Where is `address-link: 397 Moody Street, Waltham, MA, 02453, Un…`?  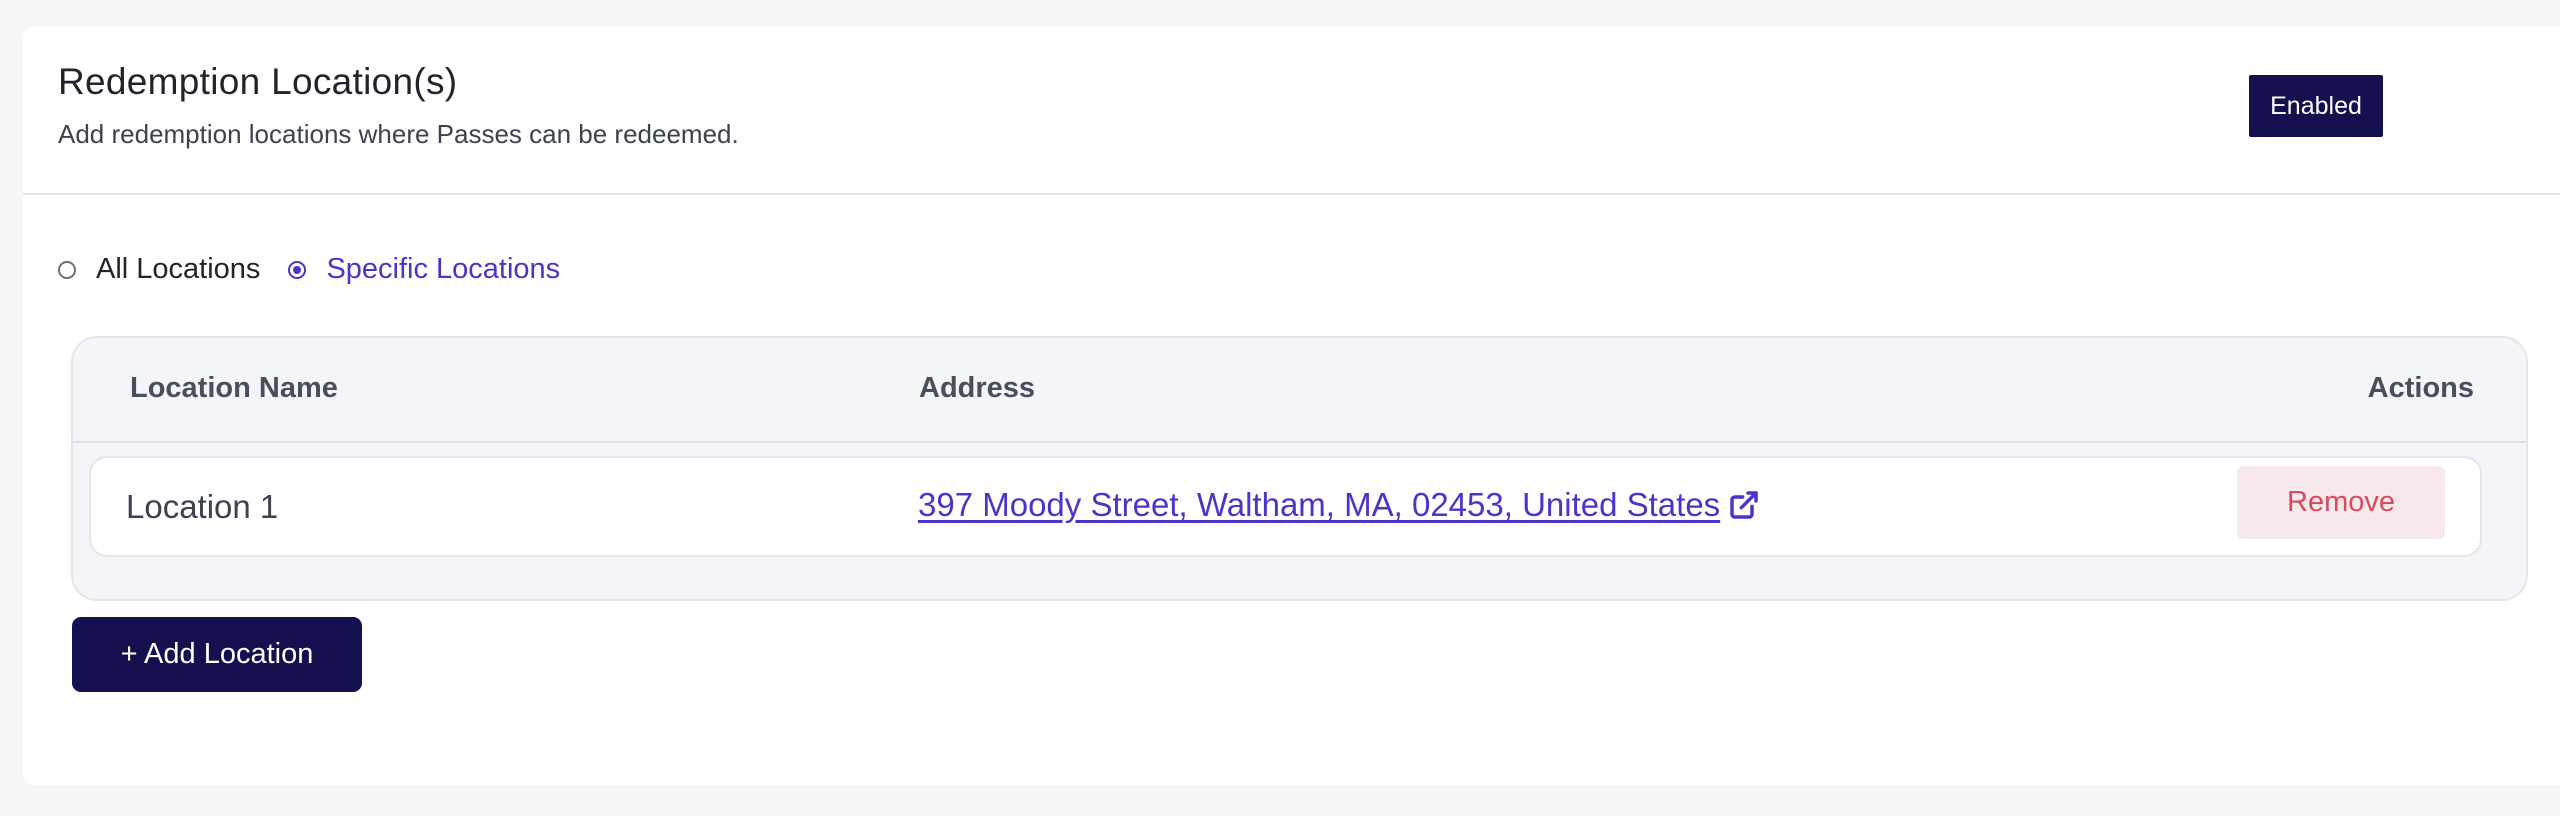 address-link: 397 Moody Street, Waltham, MA, 02453, Un… is located at coordinates (1339, 505).